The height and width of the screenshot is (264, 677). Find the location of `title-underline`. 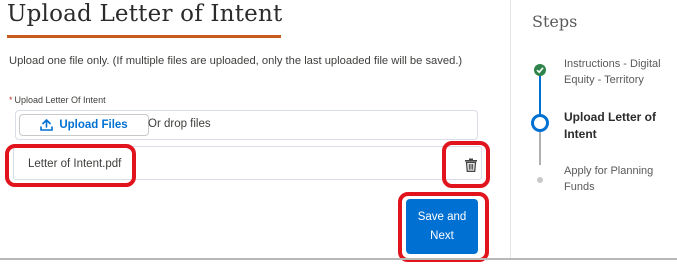

title-underline is located at coordinates (144, 36).